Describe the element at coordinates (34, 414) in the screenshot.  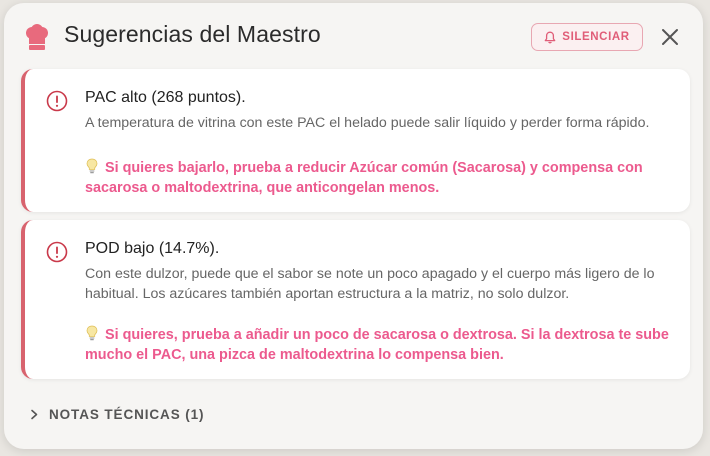
I see `chevron-right-icon` at that location.